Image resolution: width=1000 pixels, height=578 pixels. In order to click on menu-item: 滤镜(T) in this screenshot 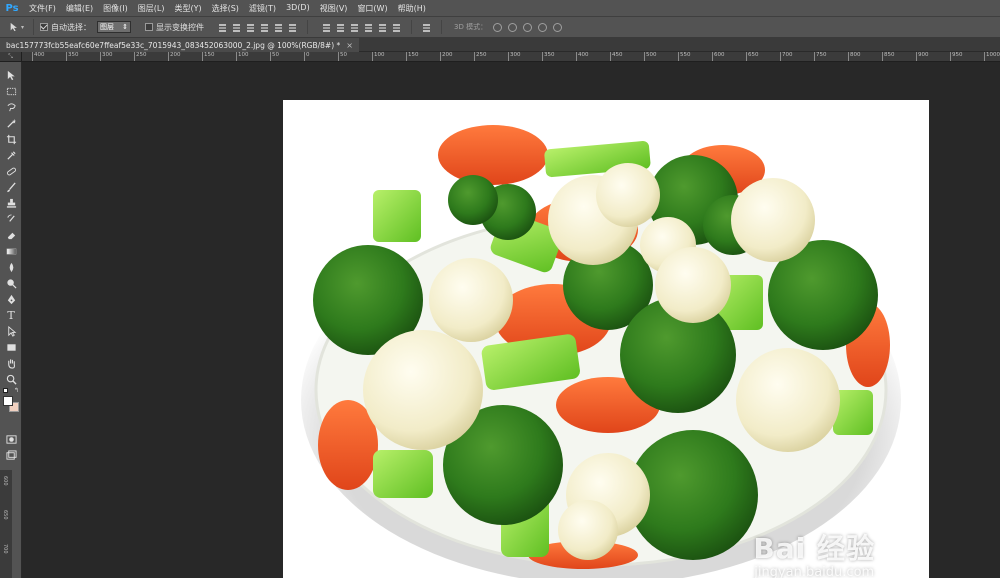, I will do `click(262, 8)`.